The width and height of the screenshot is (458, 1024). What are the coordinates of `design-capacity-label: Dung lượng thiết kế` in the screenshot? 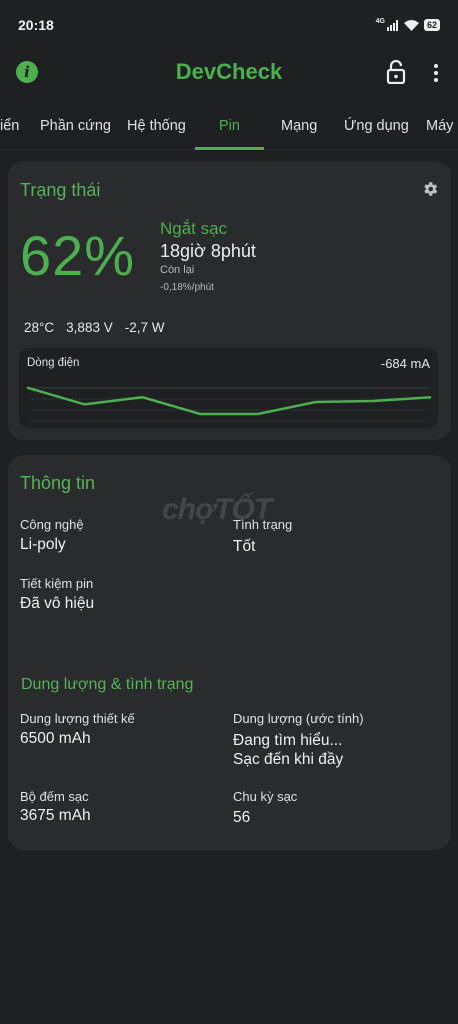 It's located at (77, 718).